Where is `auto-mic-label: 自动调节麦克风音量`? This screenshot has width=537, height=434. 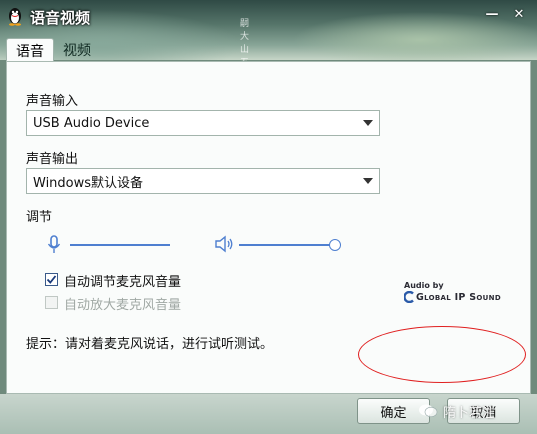 auto-mic-label: 自动调节麦克风音量 is located at coordinates (122, 280).